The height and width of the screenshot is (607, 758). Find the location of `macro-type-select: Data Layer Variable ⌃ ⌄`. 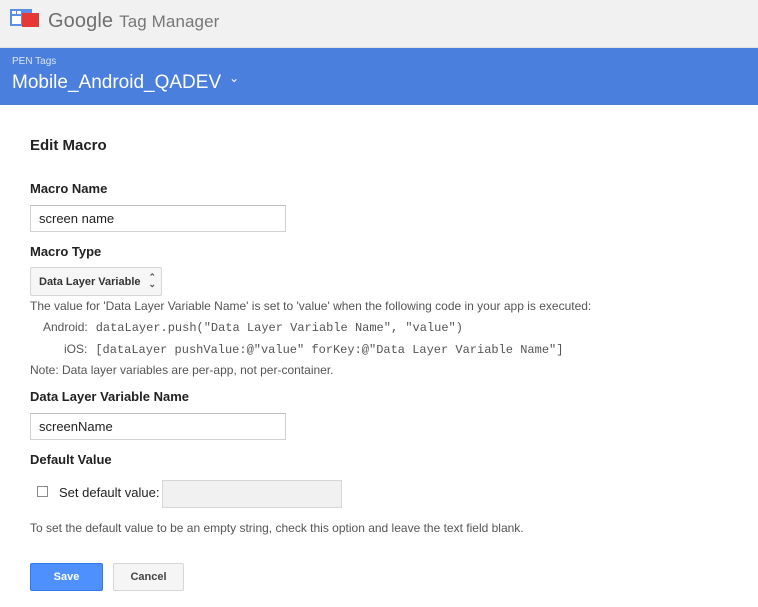

macro-type-select: Data Layer Variable ⌃ ⌄ is located at coordinates (96, 281).